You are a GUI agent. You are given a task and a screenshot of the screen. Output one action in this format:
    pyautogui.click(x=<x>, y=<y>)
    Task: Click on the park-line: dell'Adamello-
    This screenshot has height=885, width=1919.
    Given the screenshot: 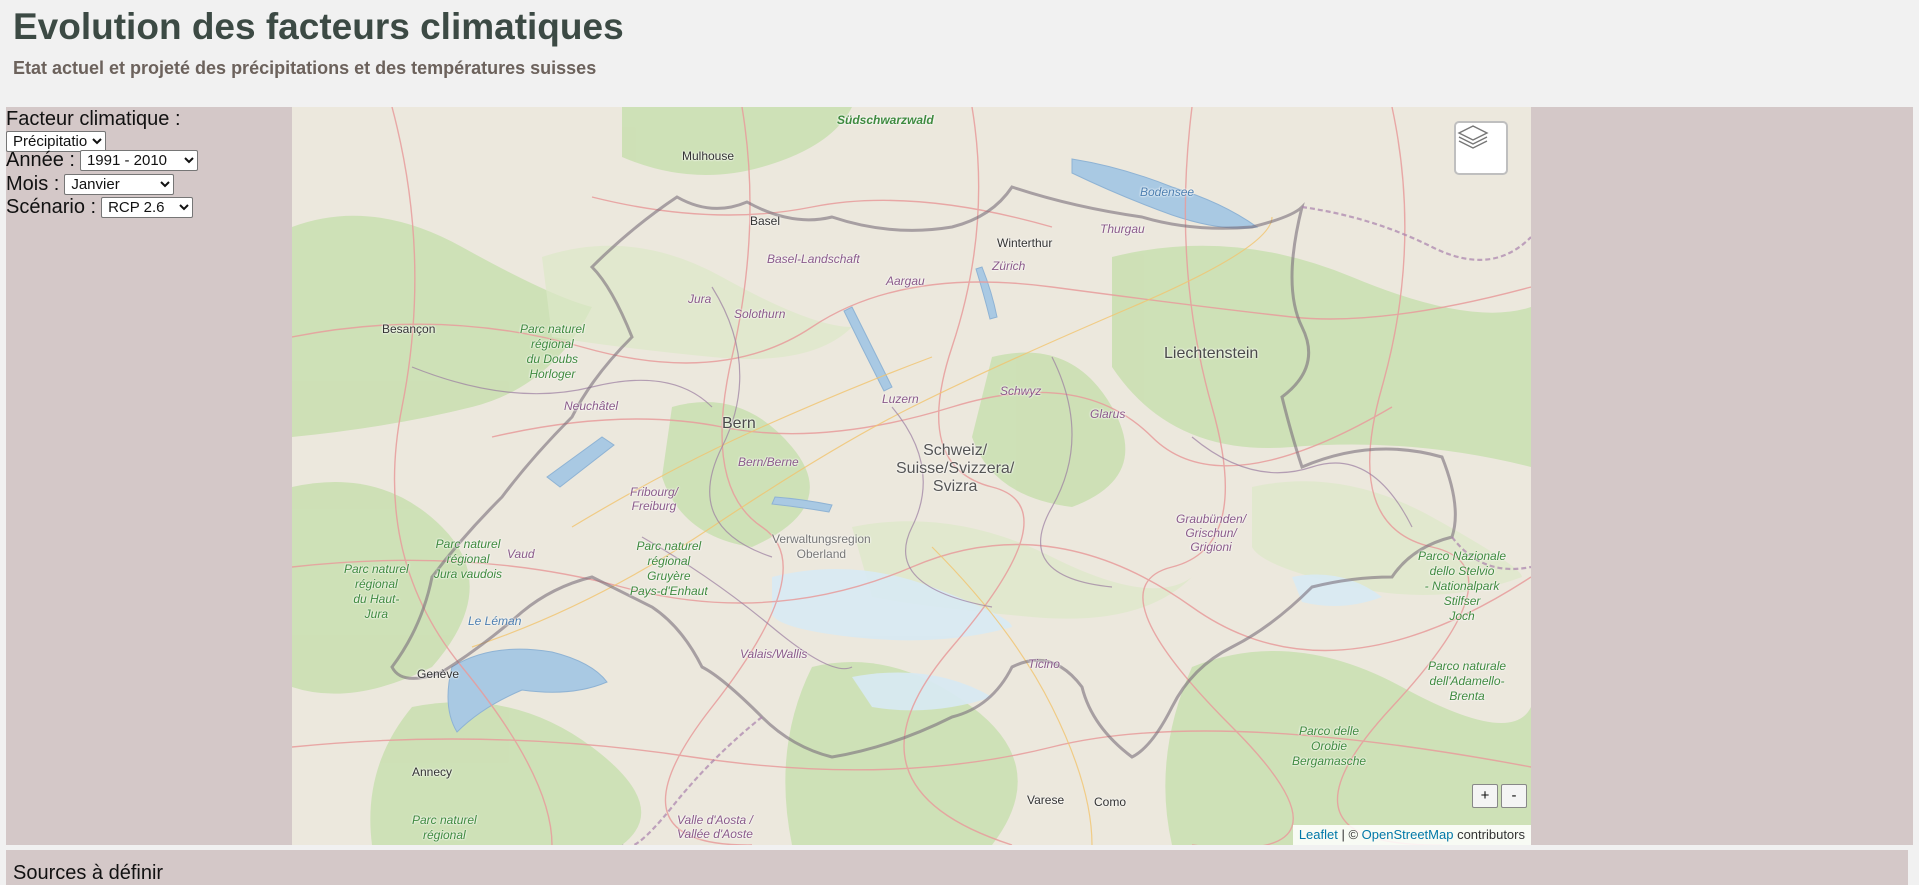 What is the action you would take?
    pyautogui.click(x=1467, y=681)
    